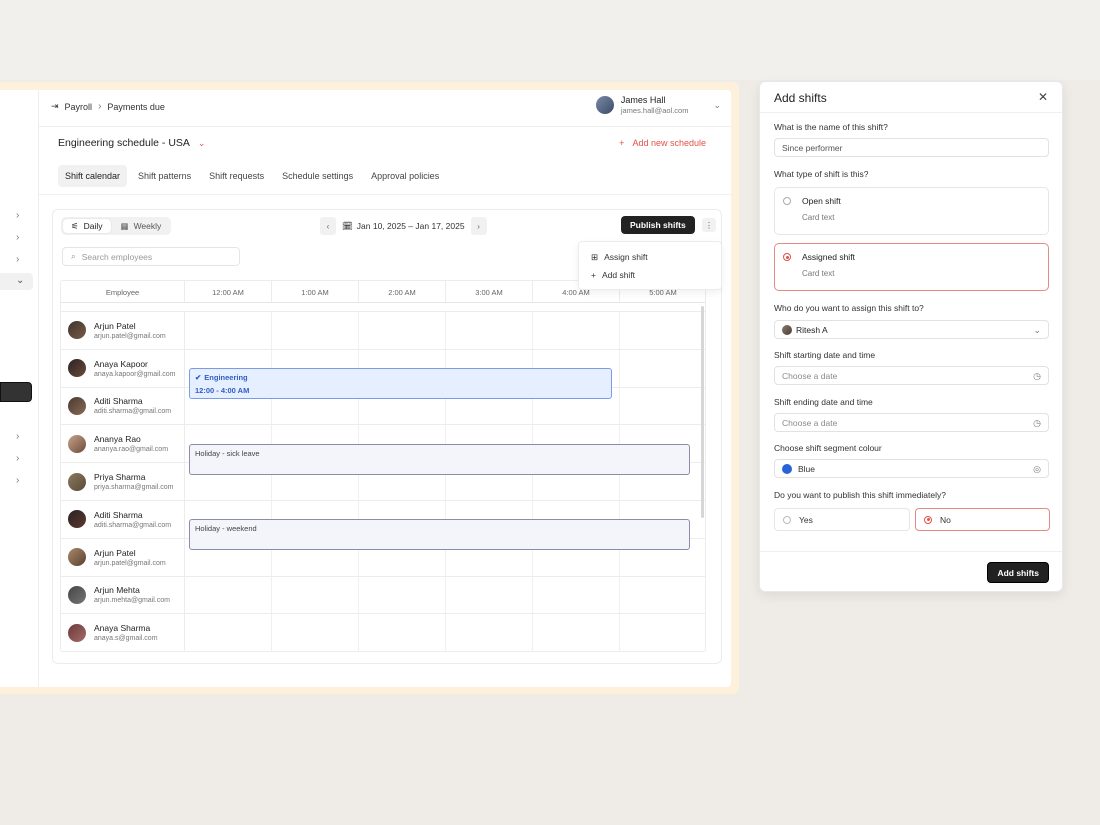  I want to click on date-range-picker: ‹ 🗓 Jan 10, 2025 – Jan 17, 2025 ›, so click(403, 226).